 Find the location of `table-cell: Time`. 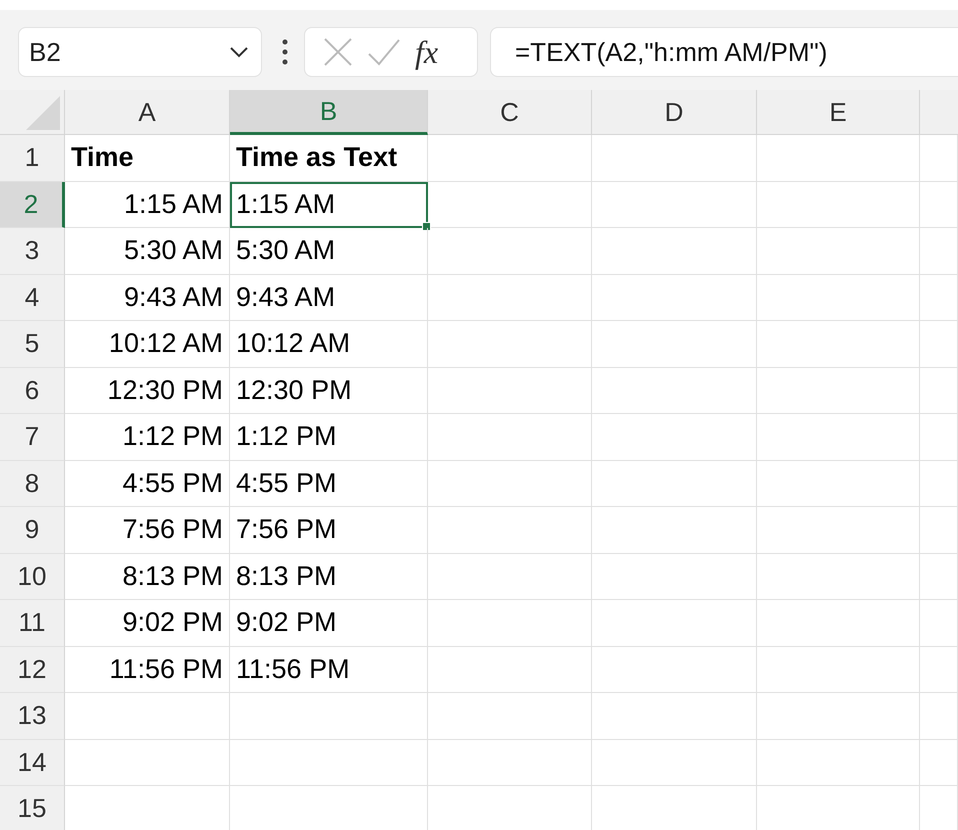

table-cell: Time is located at coordinates (147, 158).